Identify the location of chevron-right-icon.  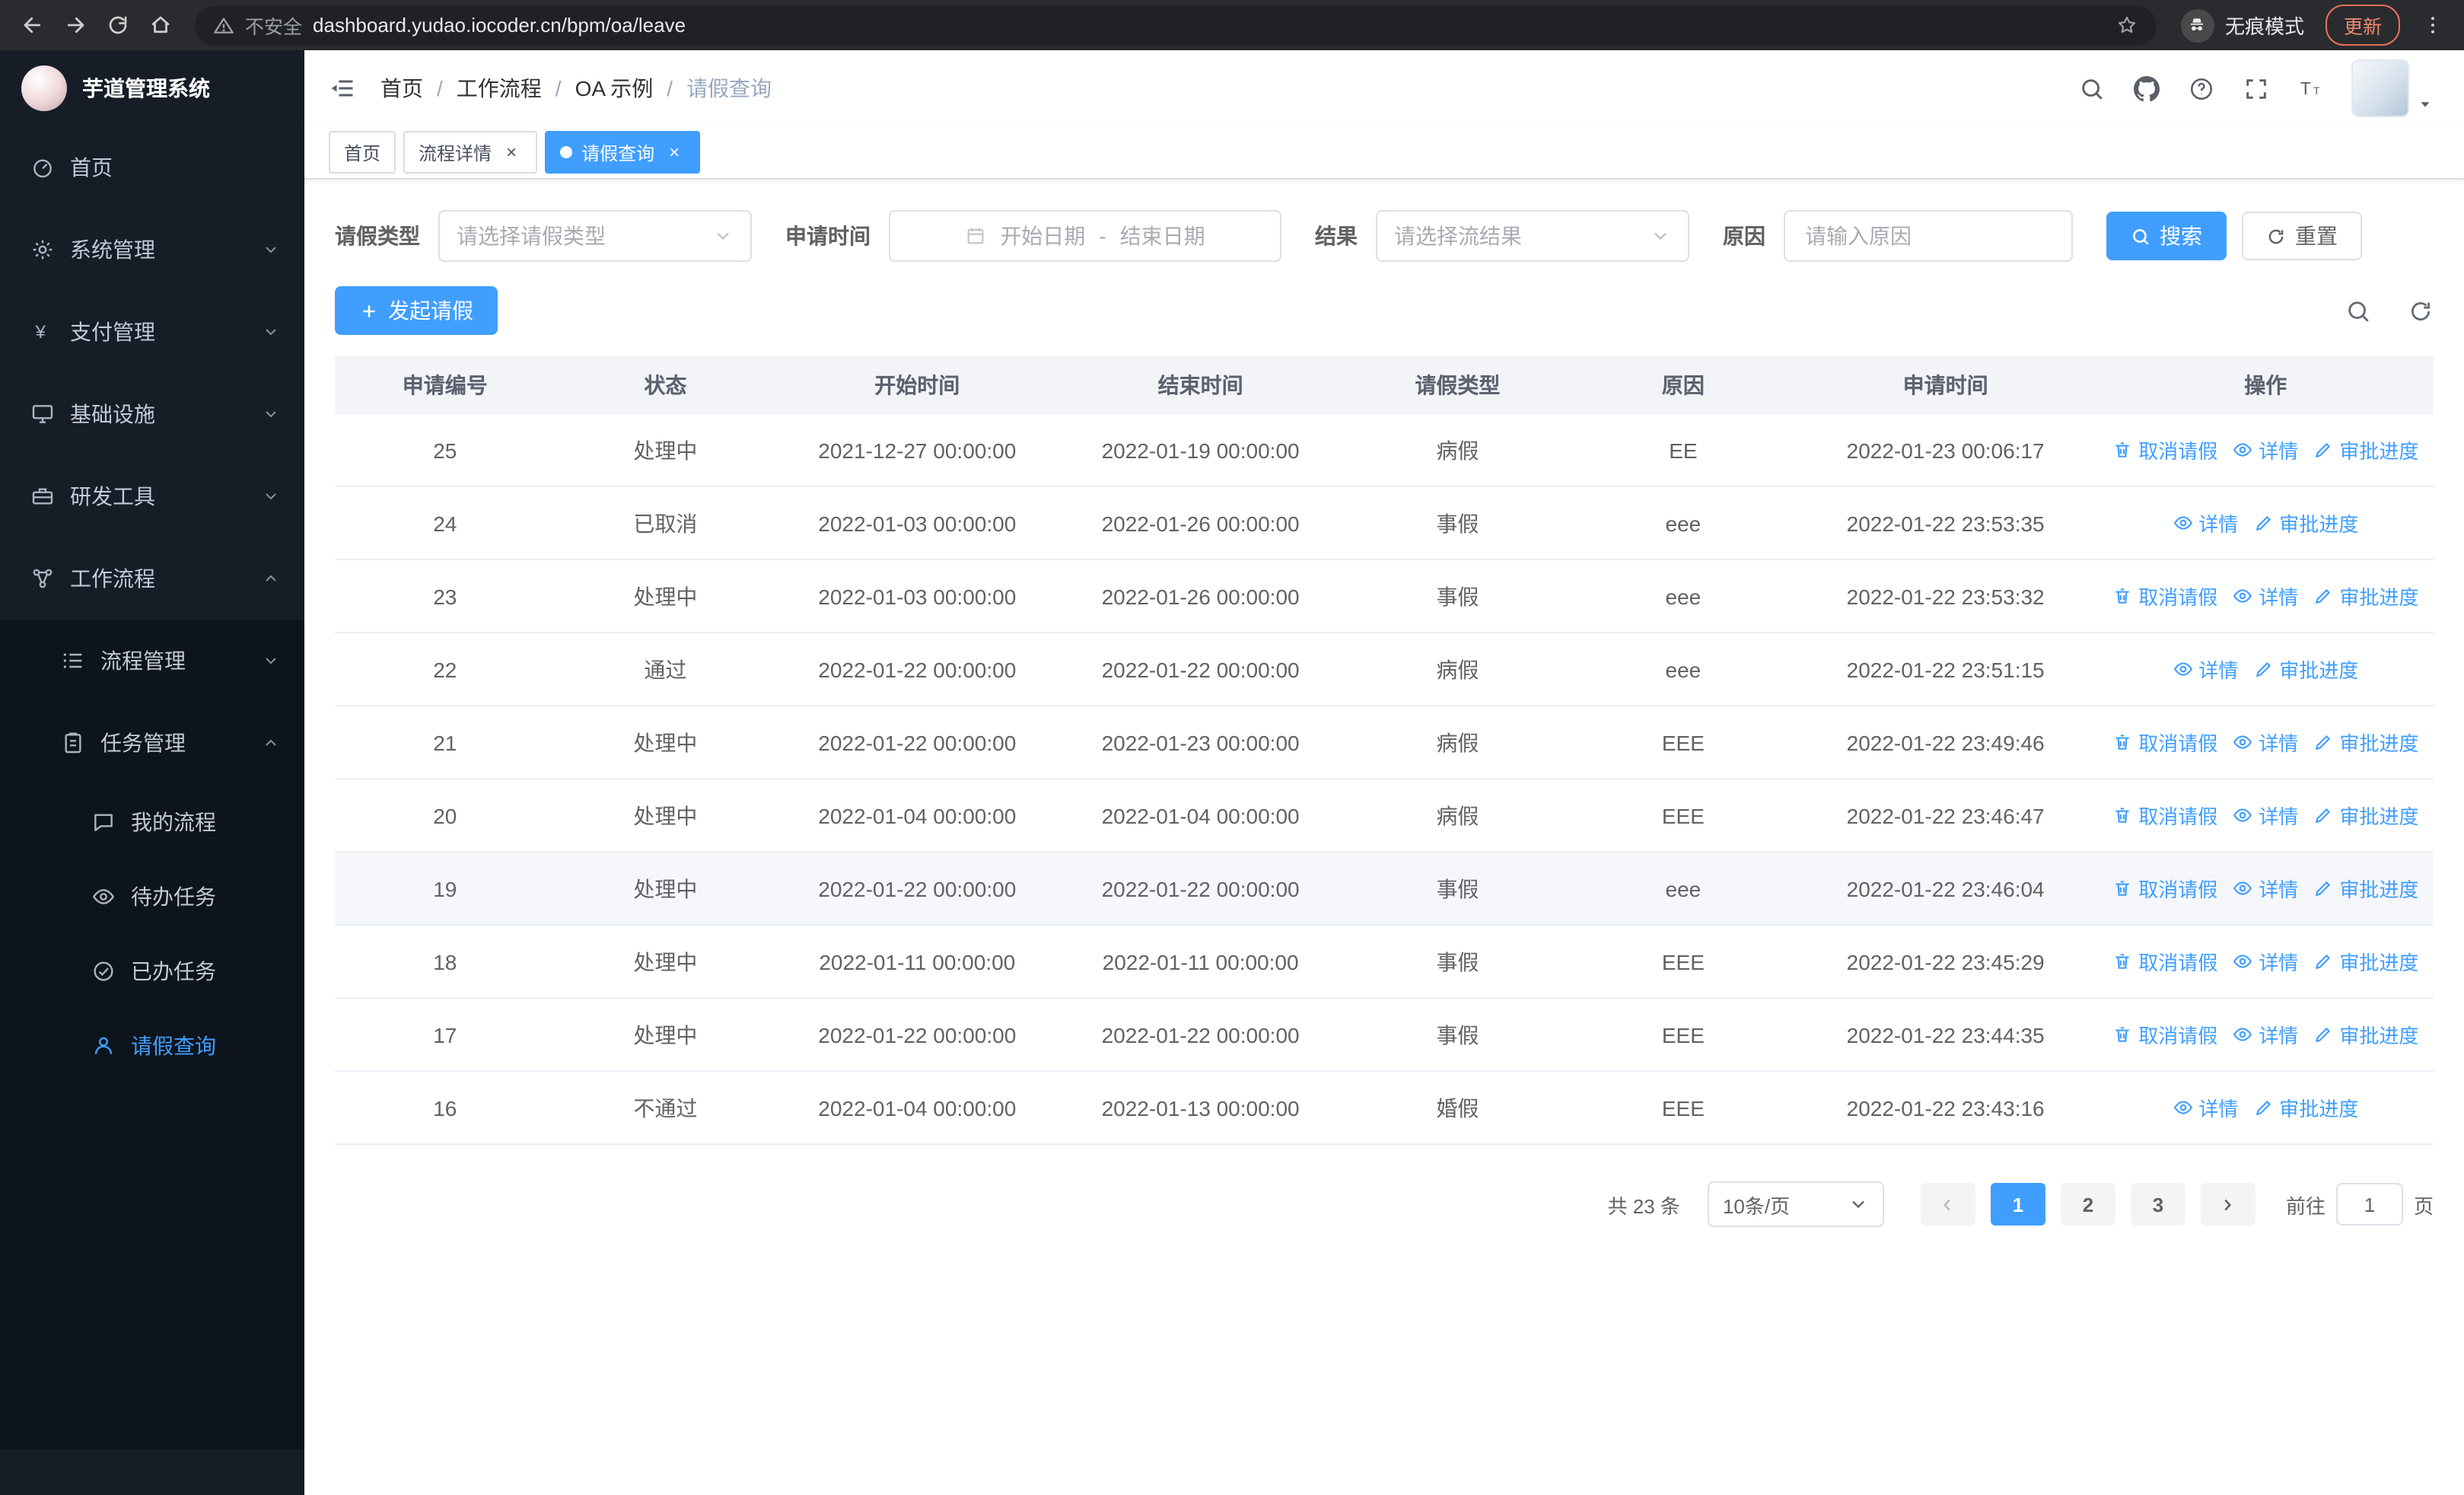
(2228, 1204).